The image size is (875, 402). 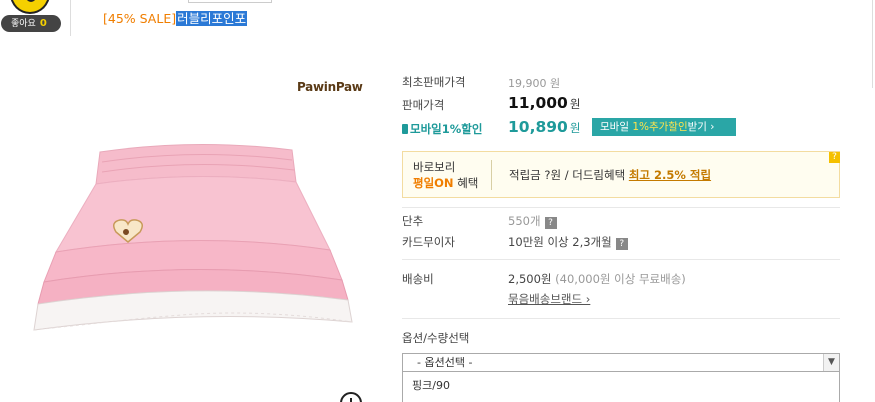 What do you see at coordinates (445, 362) in the screenshot?
I see `option-select-value: - 옵션선택 -` at bounding box center [445, 362].